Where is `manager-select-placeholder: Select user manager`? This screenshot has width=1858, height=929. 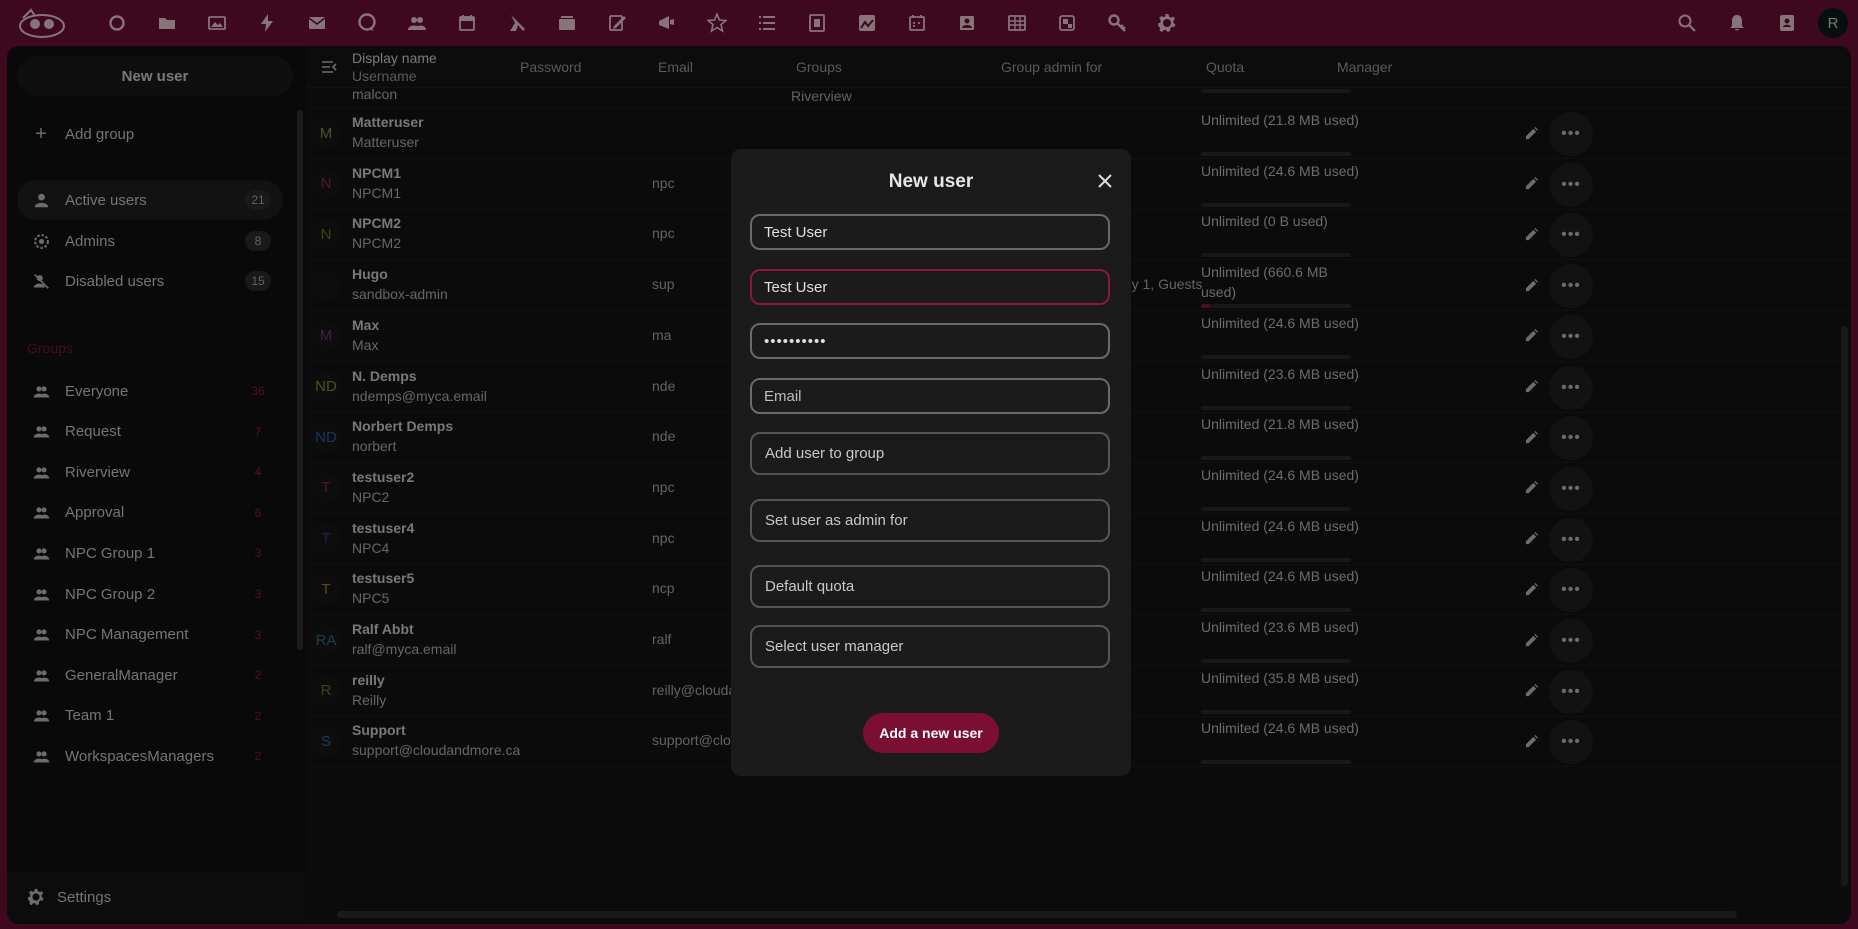
manager-select-placeholder: Select user manager is located at coordinates (834, 646).